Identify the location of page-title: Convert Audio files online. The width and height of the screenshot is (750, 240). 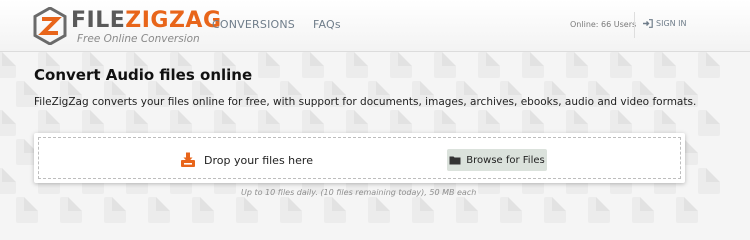
(143, 75).